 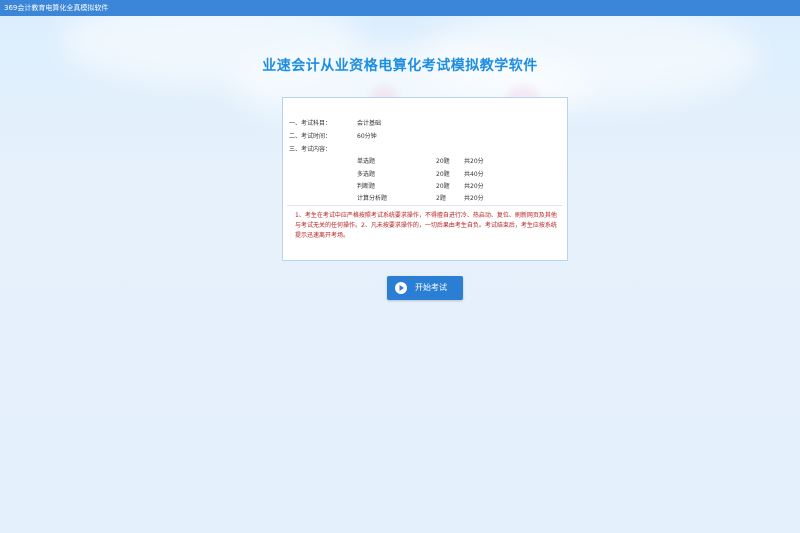 I want to click on window-title: 369会计教育电算化全真模拟软件, so click(x=56, y=8).